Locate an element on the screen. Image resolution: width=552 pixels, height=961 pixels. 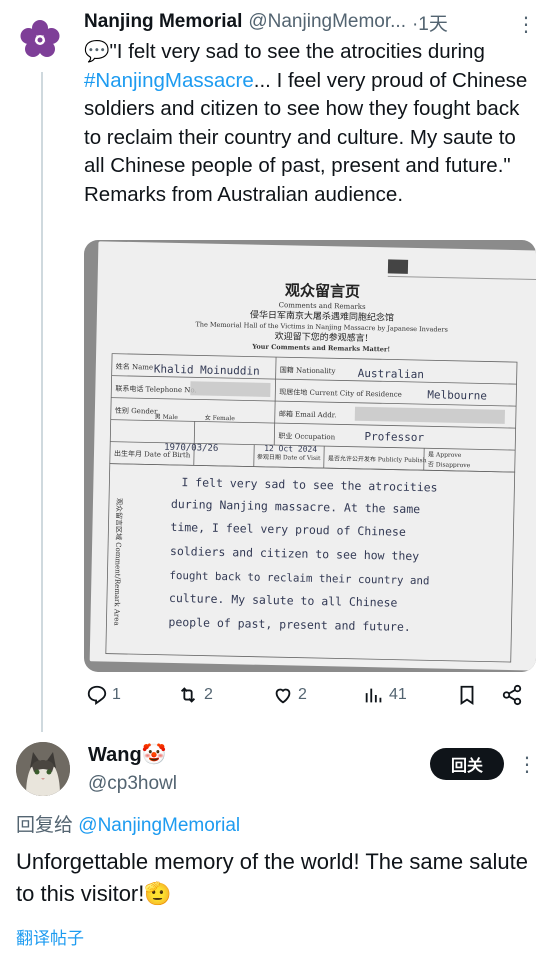
form-title-cn: 观众留言页 is located at coordinates (322, 291).